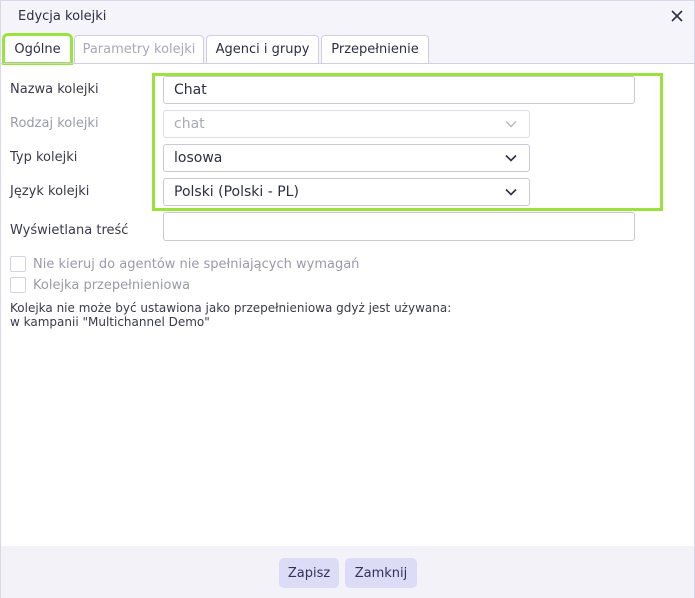 This screenshot has width=695, height=598. What do you see at coordinates (50, 191) in the screenshot?
I see `queue-language-label: Język kolejki` at bounding box center [50, 191].